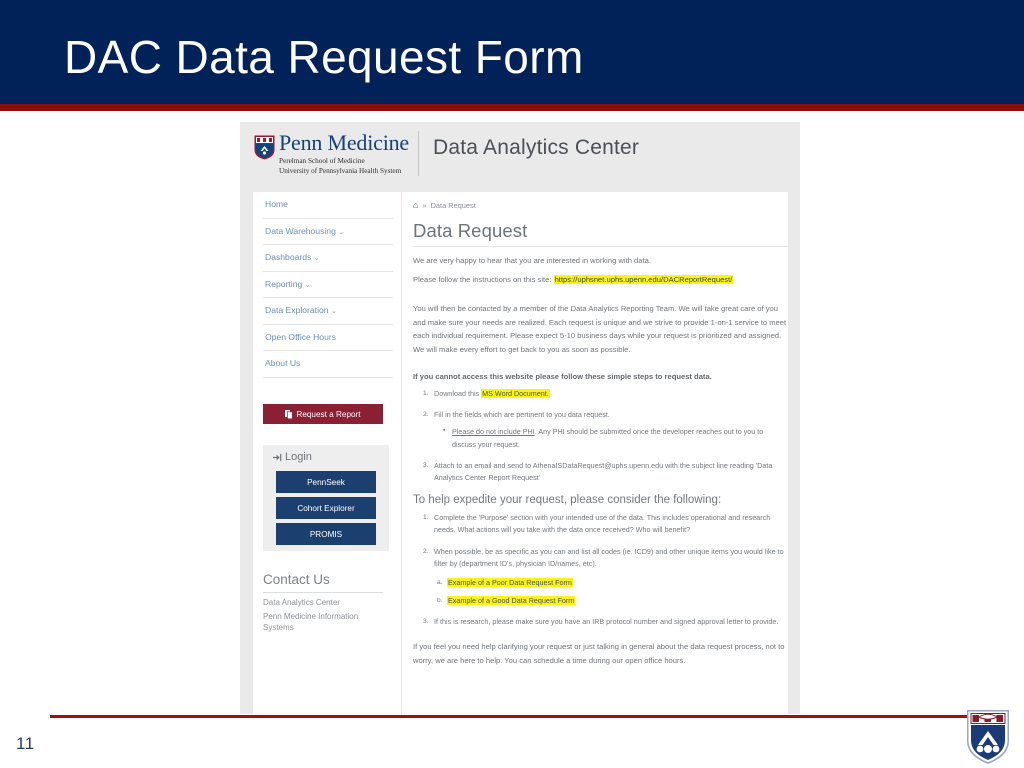 This screenshot has height=768, width=1024. What do you see at coordinates (301, 602) in the screenshot?
I see `contact-line: Data Analytics Center` at bounding box center [301, 602].